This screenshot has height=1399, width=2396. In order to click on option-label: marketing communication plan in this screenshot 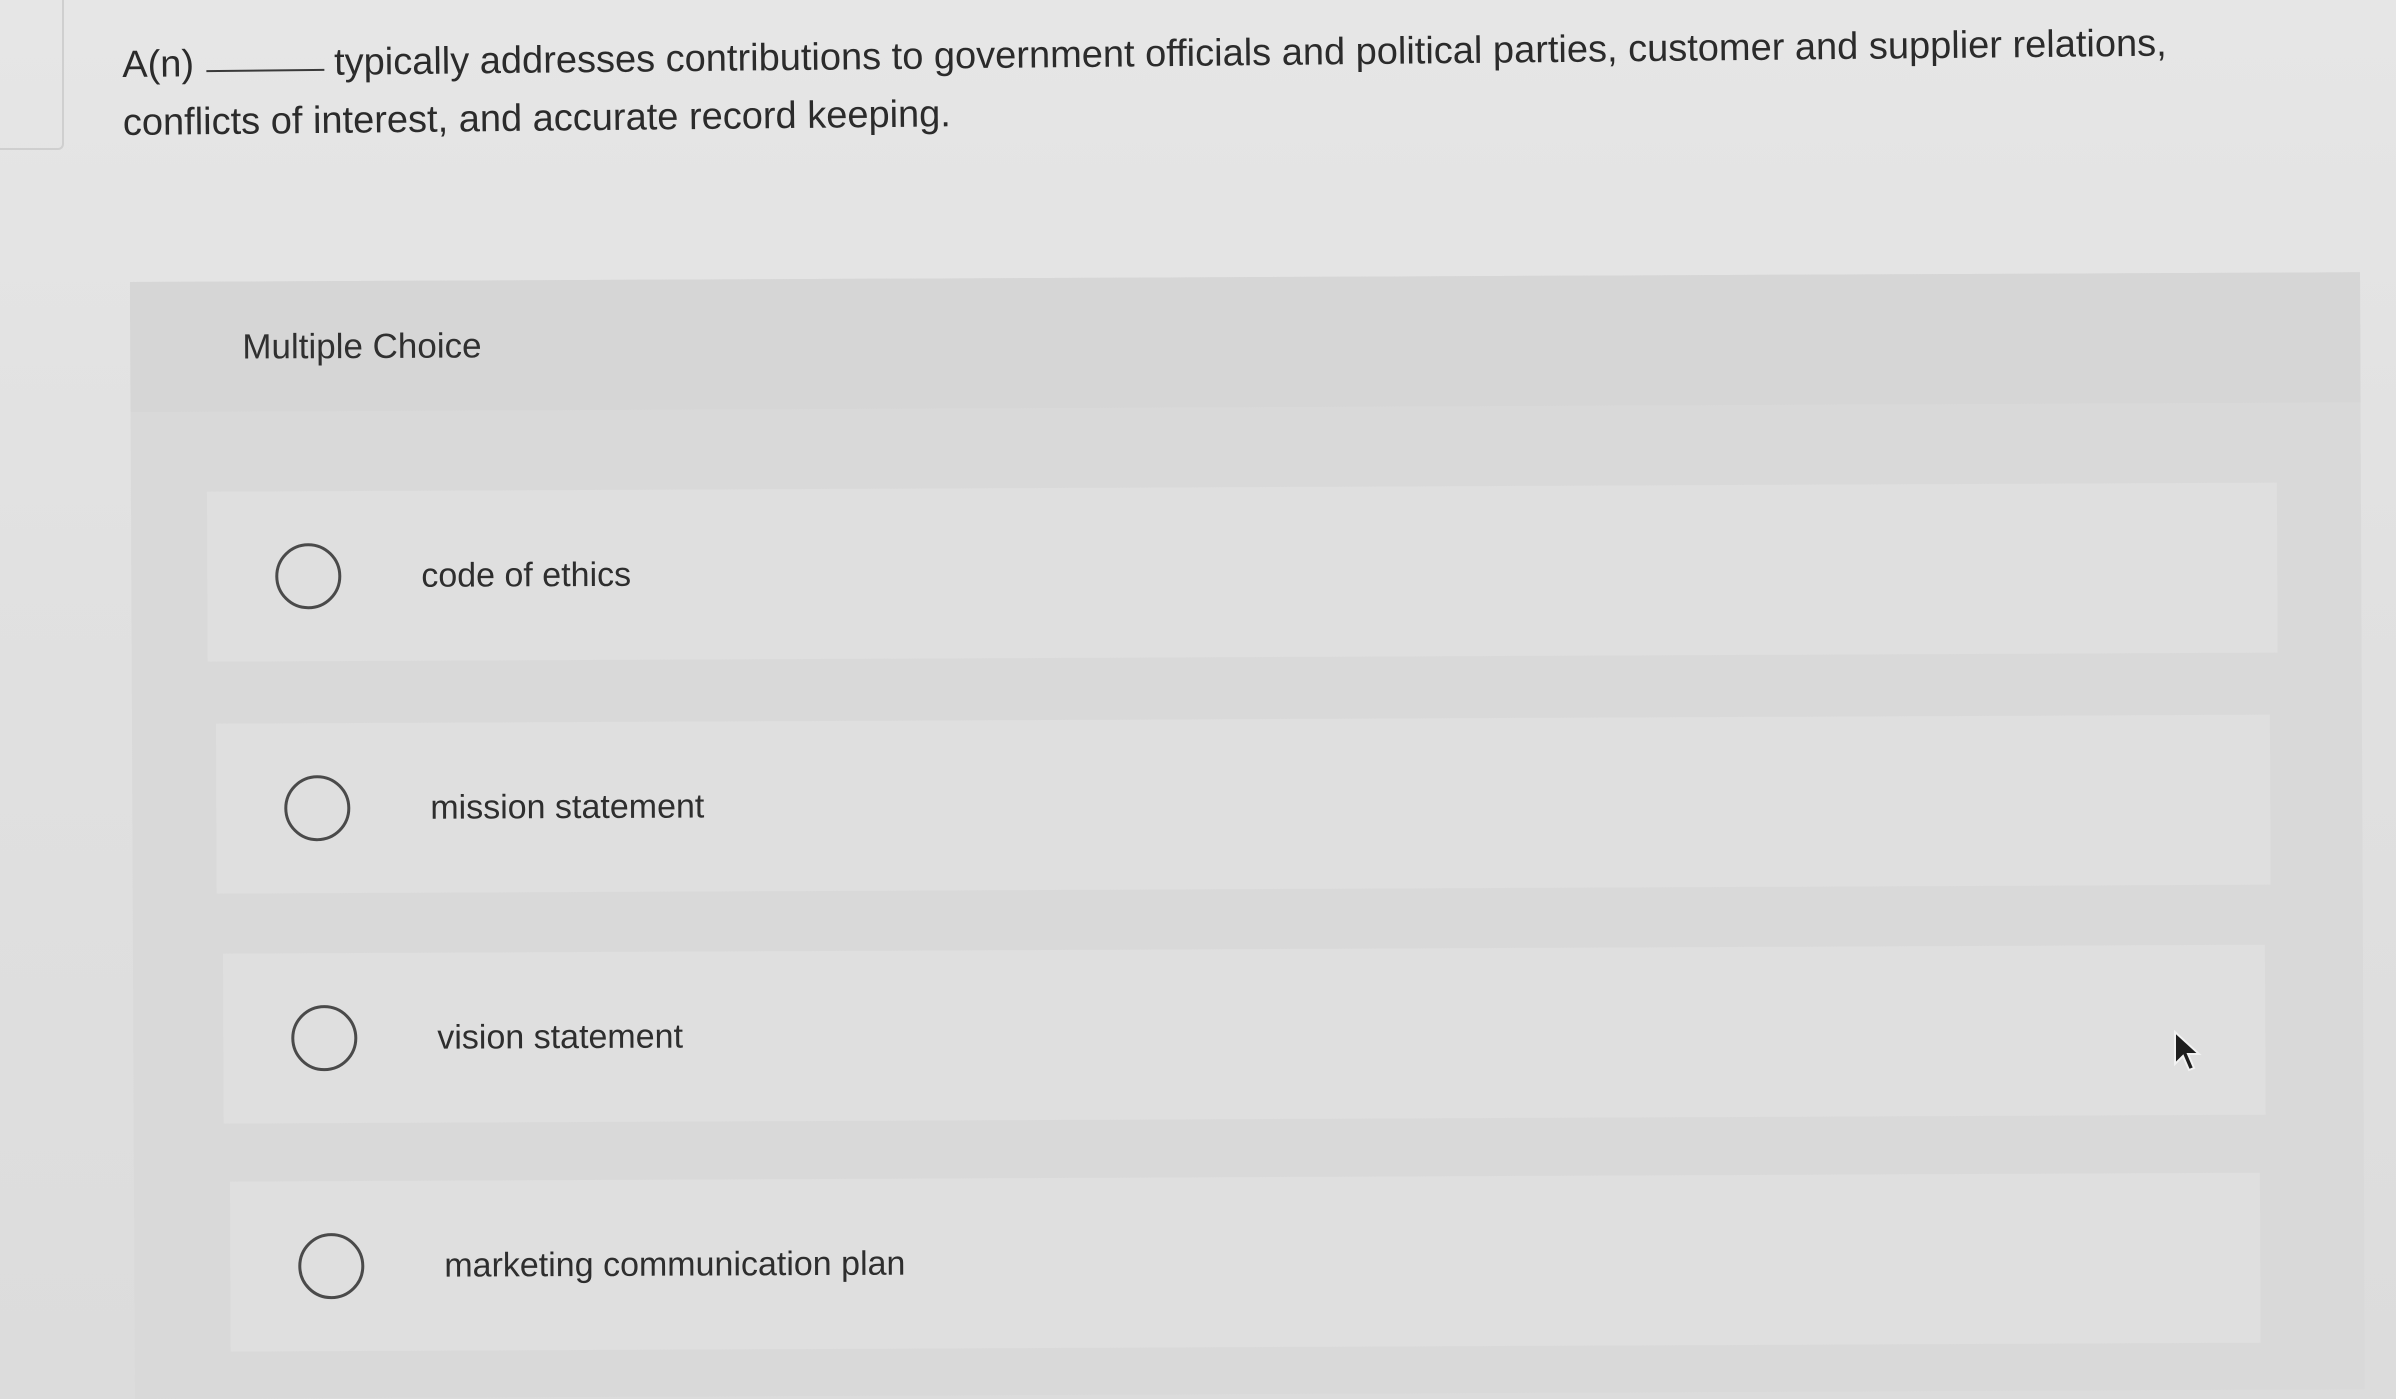, I will do `click(675, 1264)`.